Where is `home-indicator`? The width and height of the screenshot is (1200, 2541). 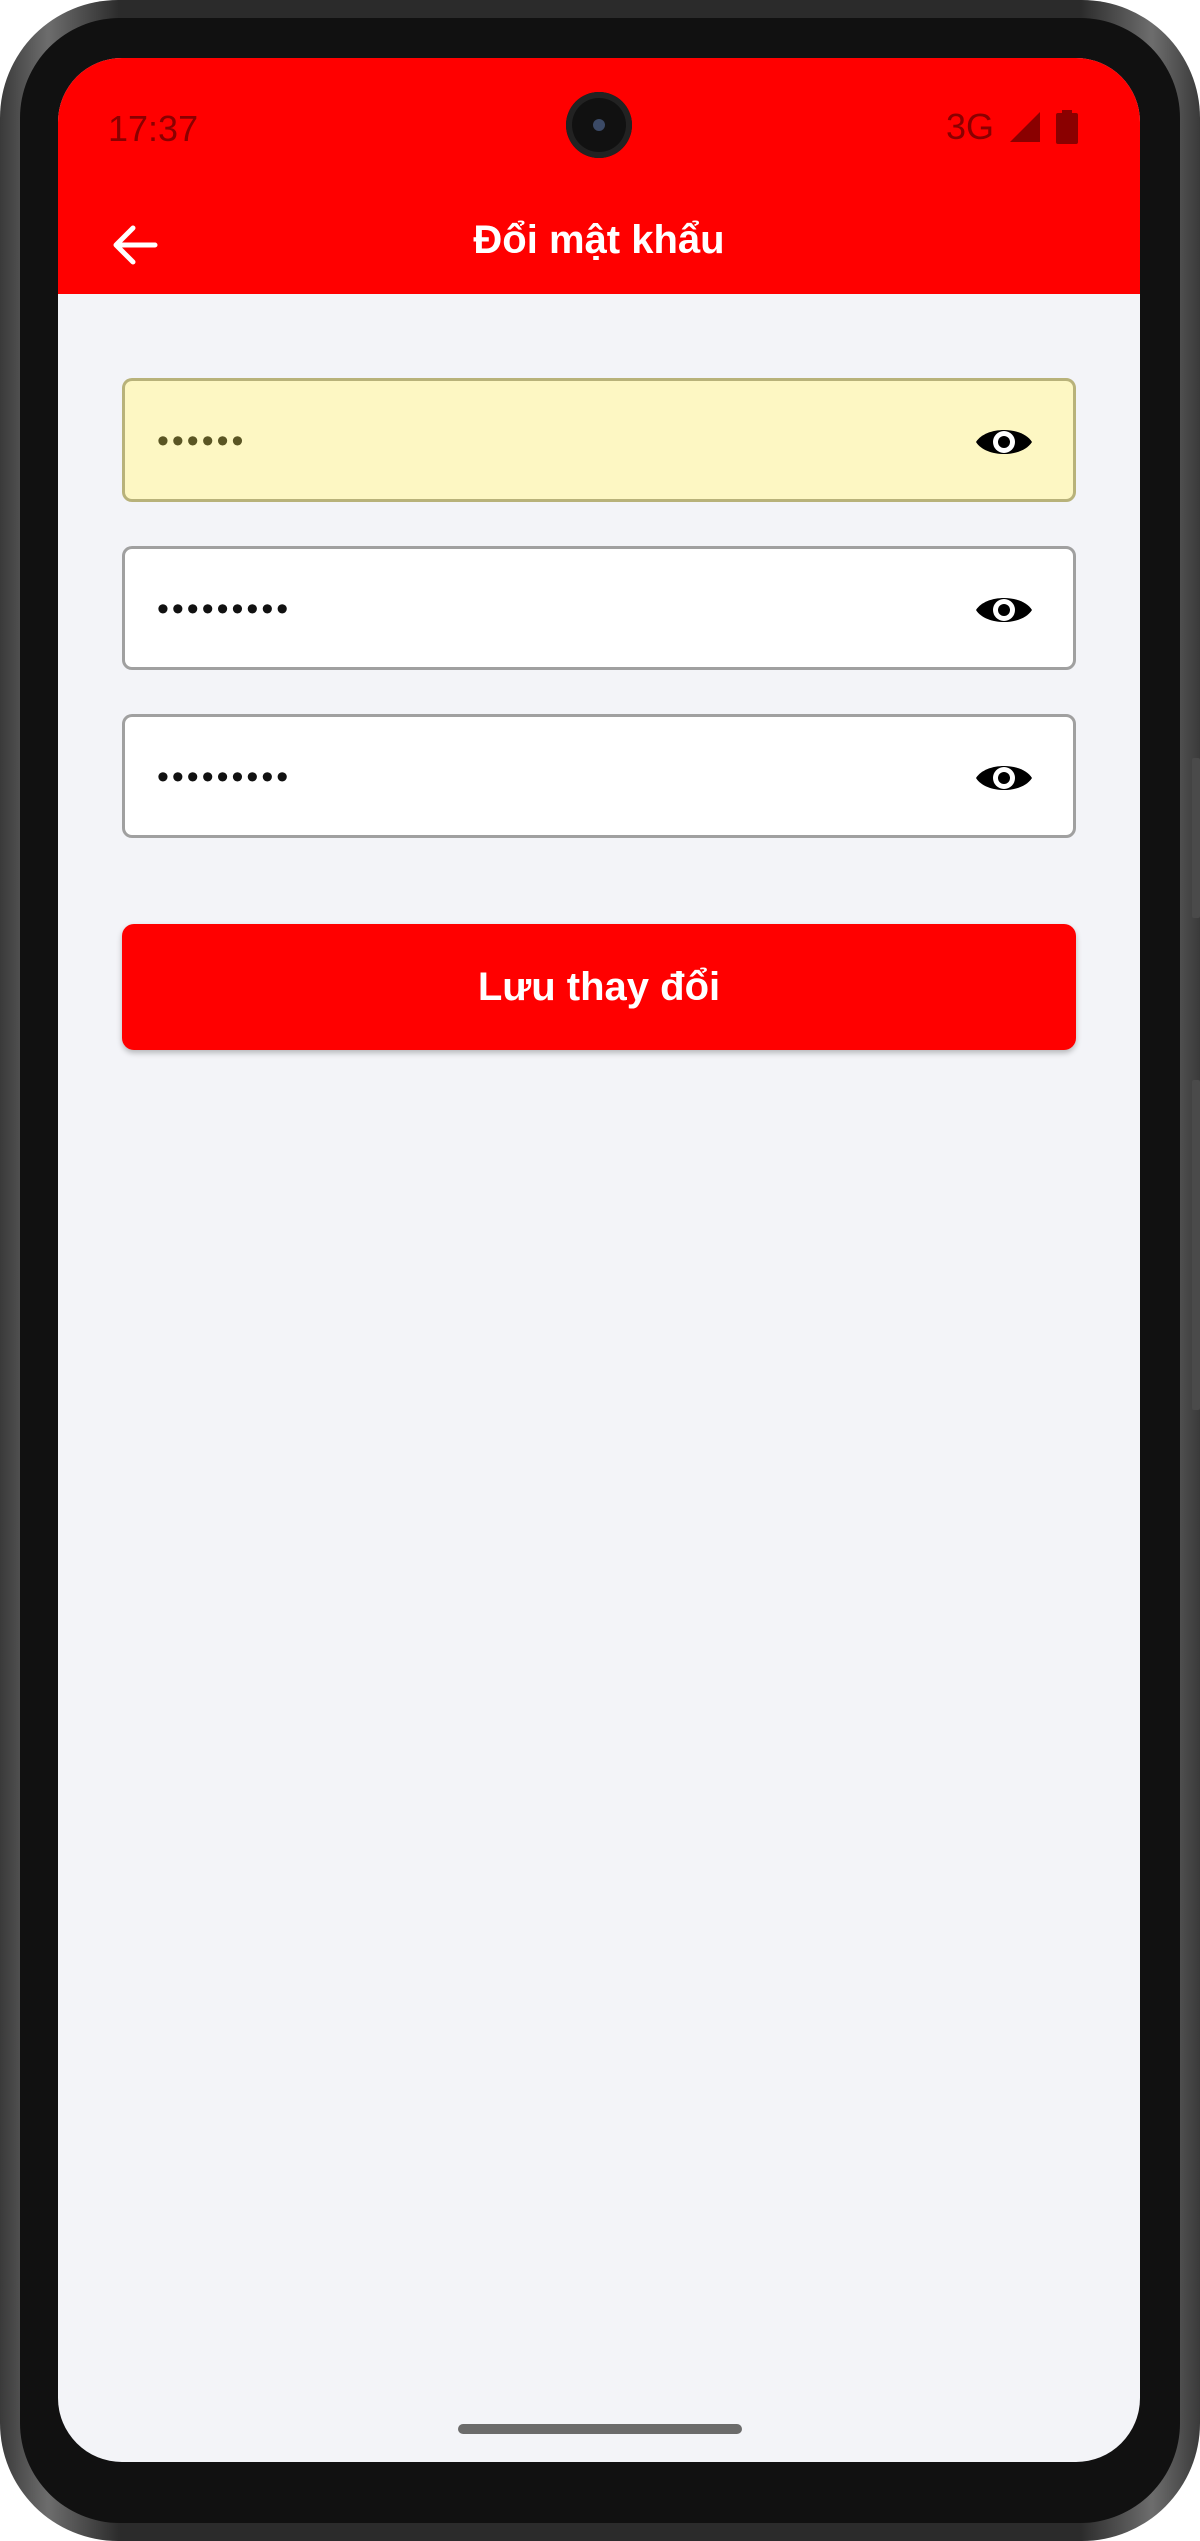
home-indicator is located at coordinates (600, 2429).